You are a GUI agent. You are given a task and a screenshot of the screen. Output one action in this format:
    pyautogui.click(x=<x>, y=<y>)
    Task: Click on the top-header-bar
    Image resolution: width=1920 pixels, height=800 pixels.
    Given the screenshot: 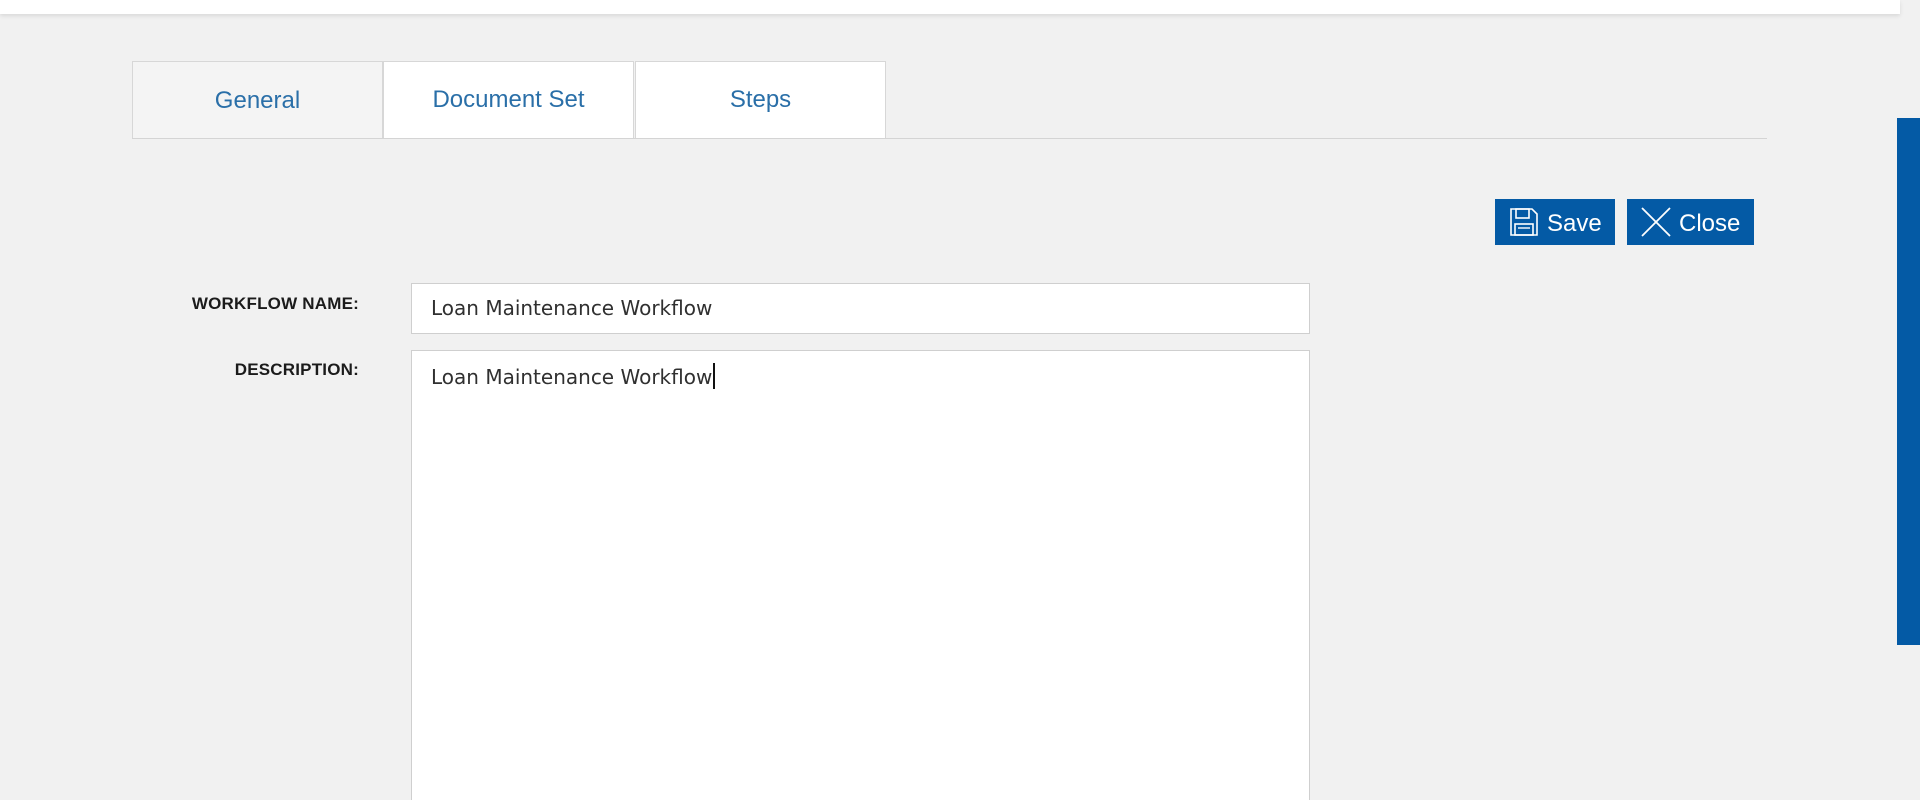 What is the action you would take?
    pyautogui.click(x=950, y=7)
    